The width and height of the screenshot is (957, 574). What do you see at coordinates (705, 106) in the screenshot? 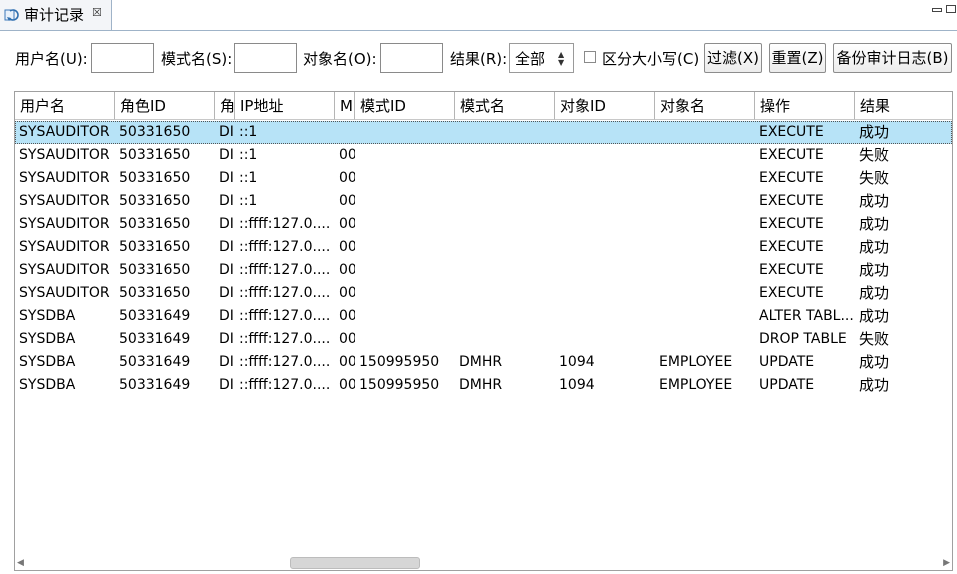
I see `header-col-object-name: 对象名` at bounding box center [705, 106].